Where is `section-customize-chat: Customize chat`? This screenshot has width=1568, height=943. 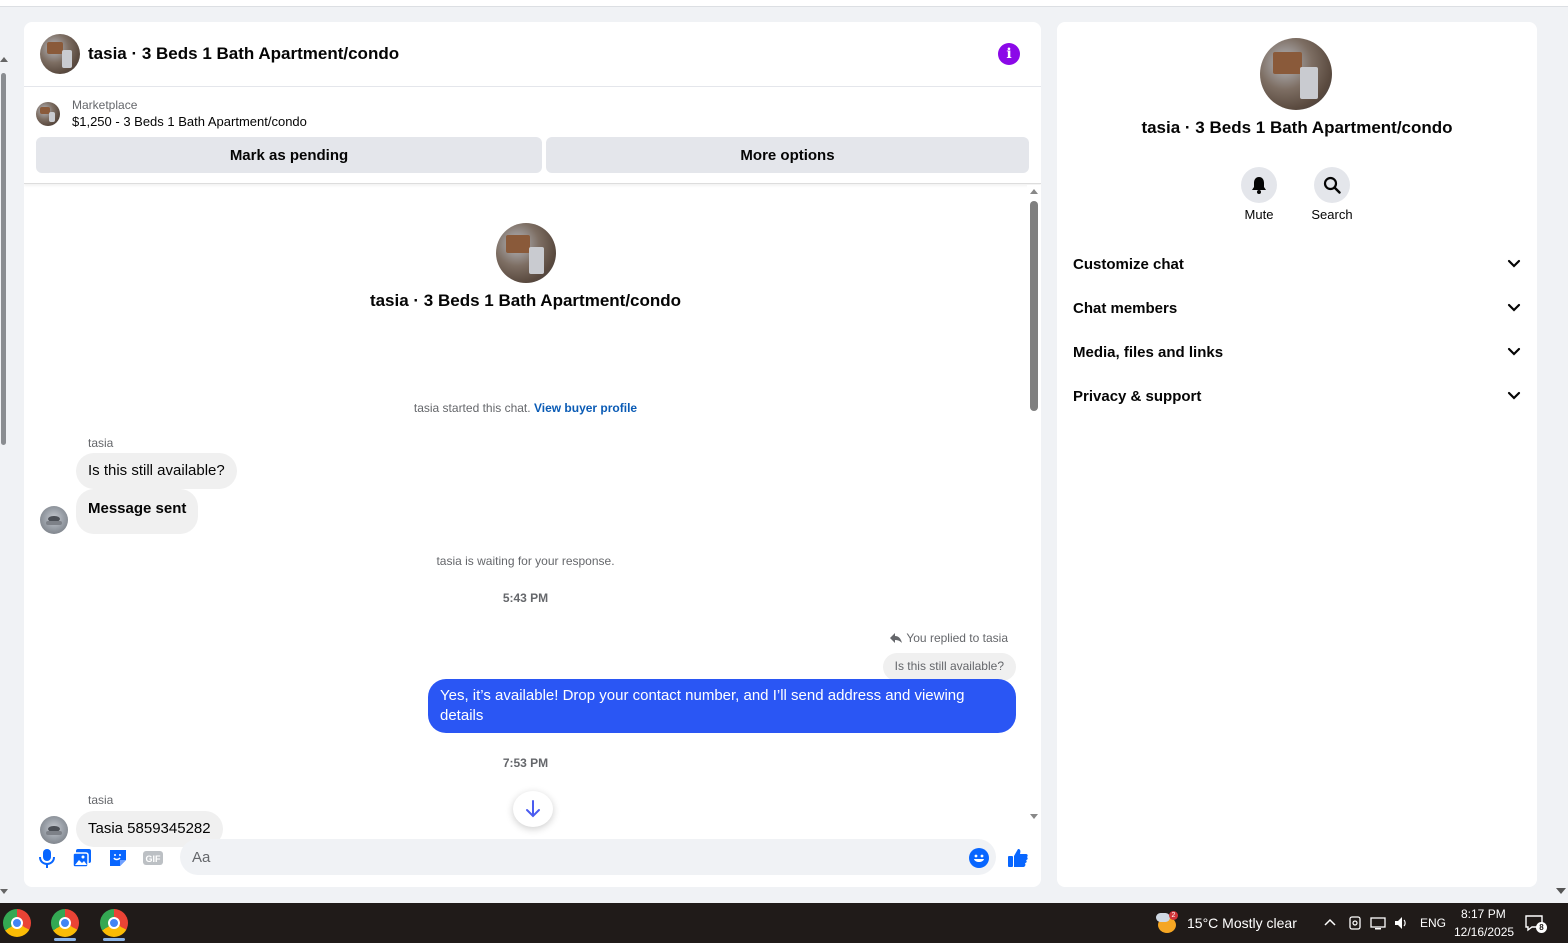 section-customize-chat: Customize chat is located at coordinates (1297, 264).